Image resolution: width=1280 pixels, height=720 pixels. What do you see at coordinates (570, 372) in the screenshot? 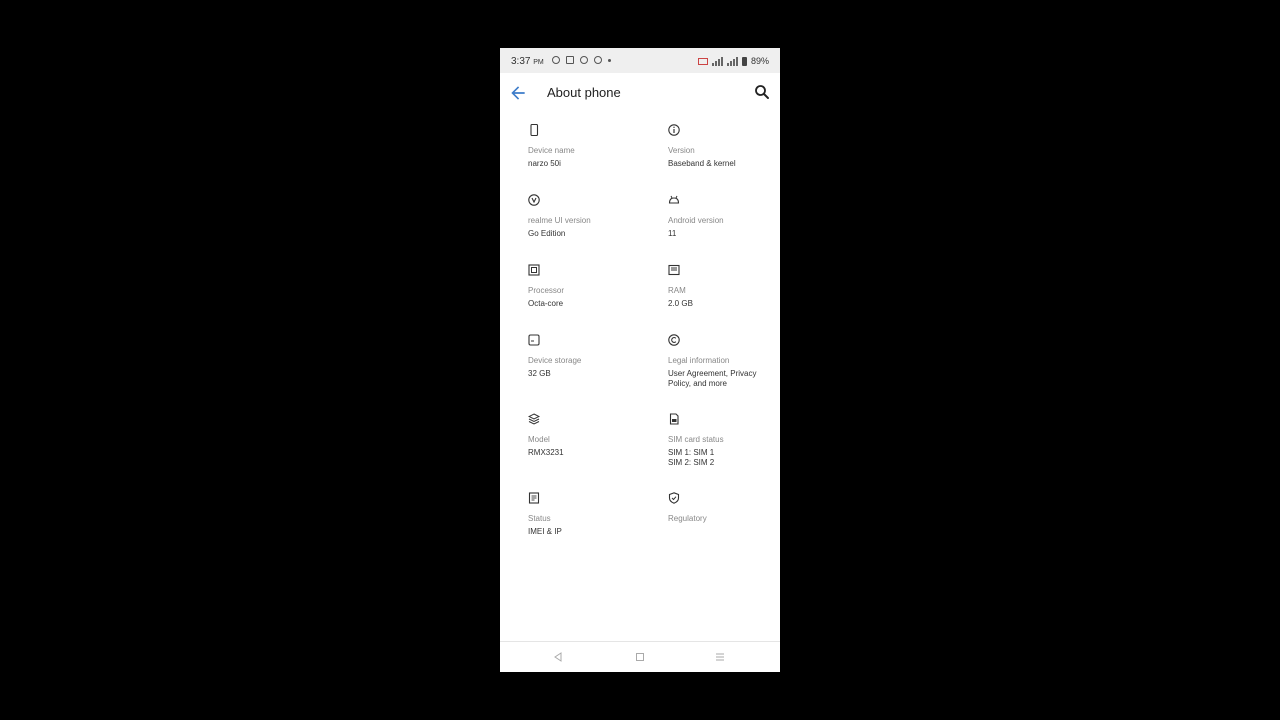
I see `device-storage-item: Device storage 32 GB` at bounding box center [570, 372].